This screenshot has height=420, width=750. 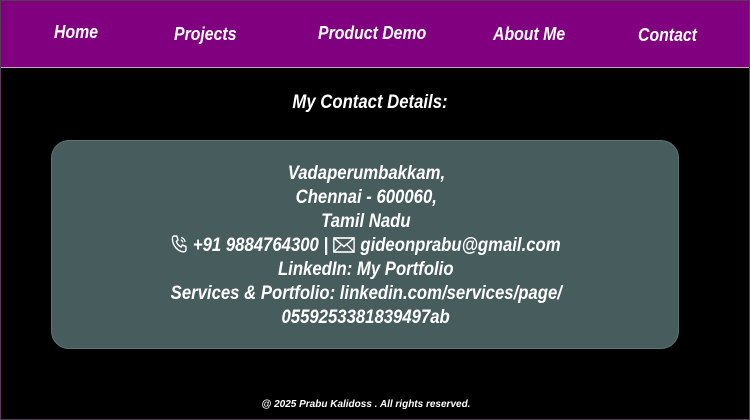 I want to click on services-line-continued: 0559253381839497ab, so click(x=366, y=318).